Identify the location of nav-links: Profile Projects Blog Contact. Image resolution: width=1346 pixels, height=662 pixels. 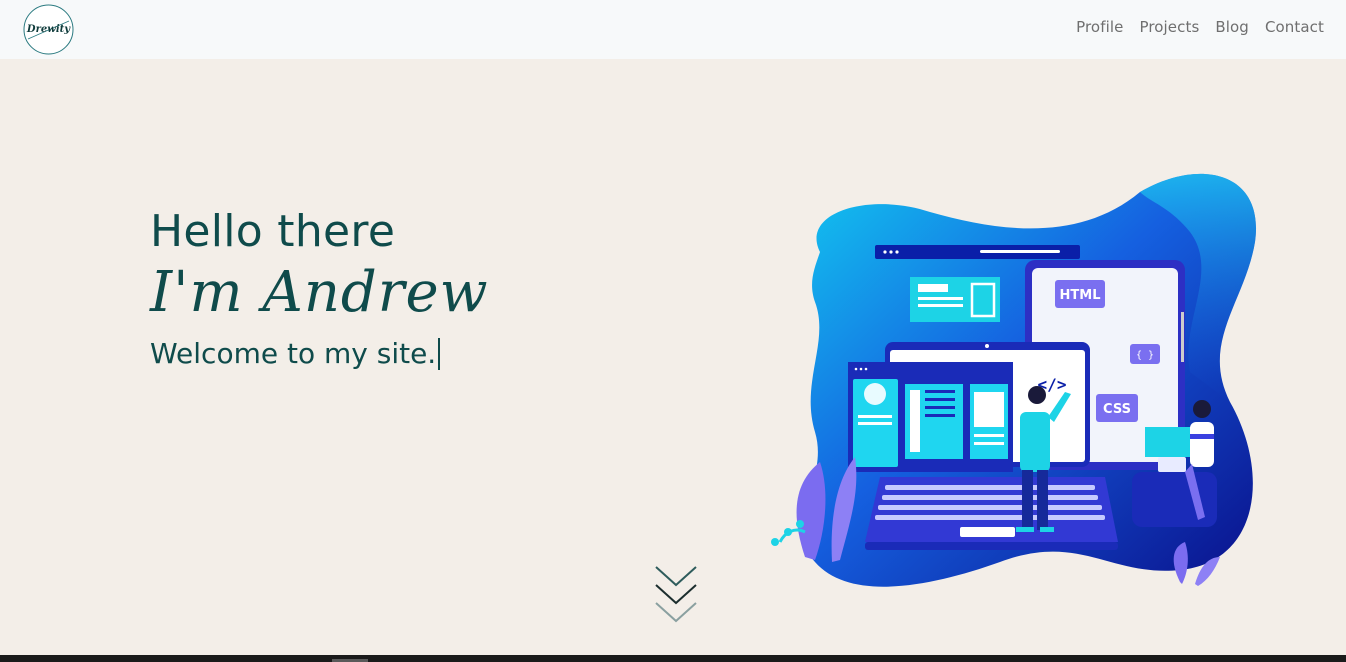
(1196, 27).